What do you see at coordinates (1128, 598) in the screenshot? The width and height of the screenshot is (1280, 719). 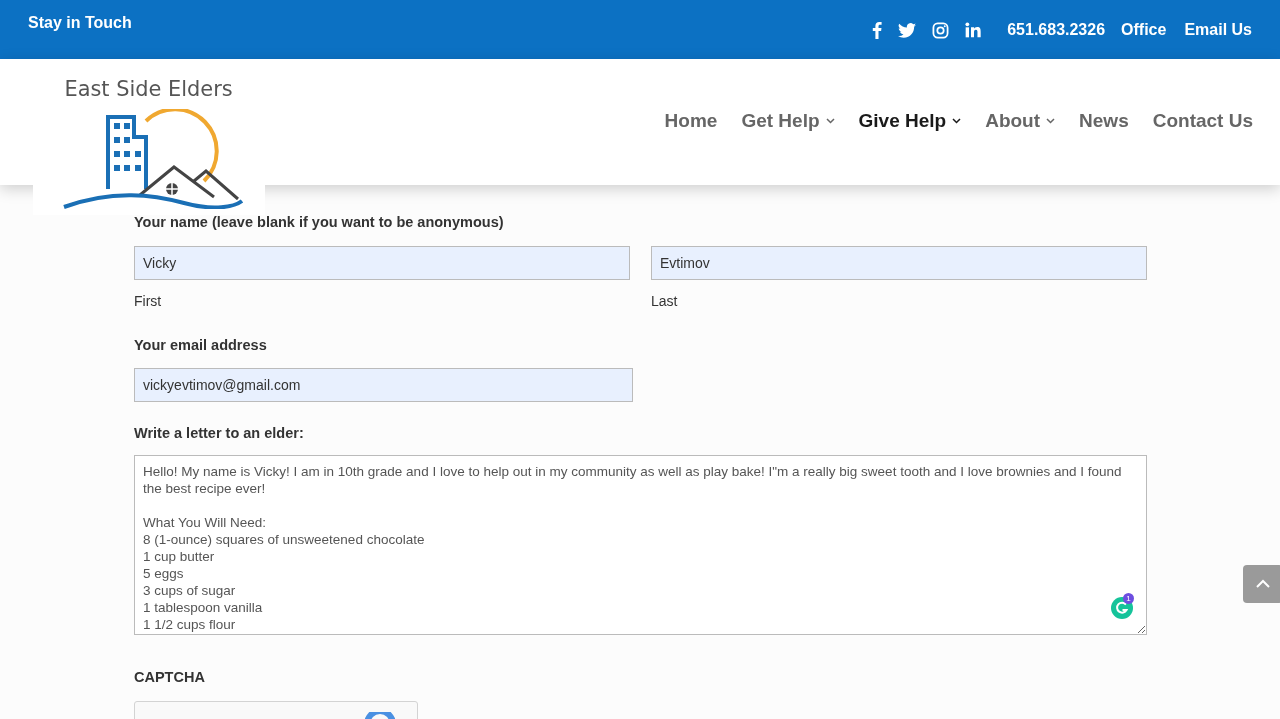 I see `notification-badge: 1` at bounding box center [1128, 598].